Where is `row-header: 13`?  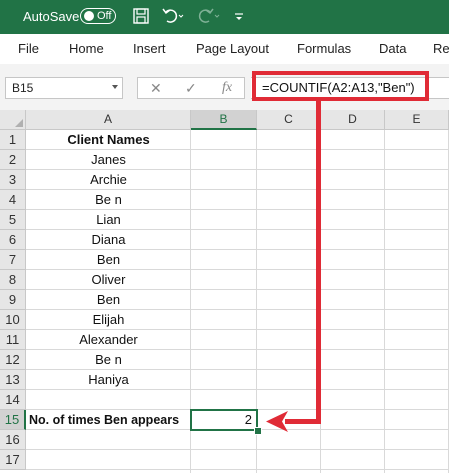
row-header: 13 is located at coordinates (13, 380).